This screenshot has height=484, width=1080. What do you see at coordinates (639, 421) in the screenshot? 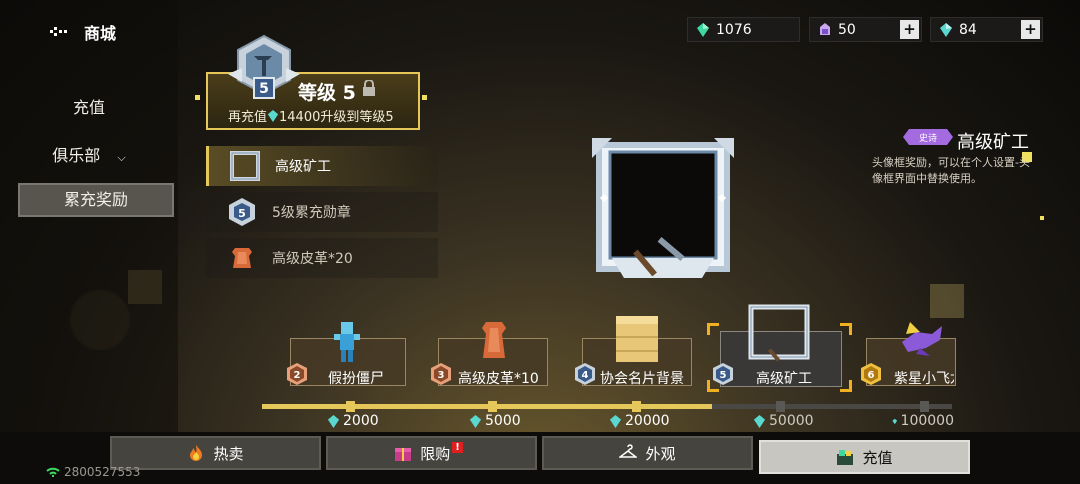
I see `threshold-amount: 20000` at bounding box center [639, 421].